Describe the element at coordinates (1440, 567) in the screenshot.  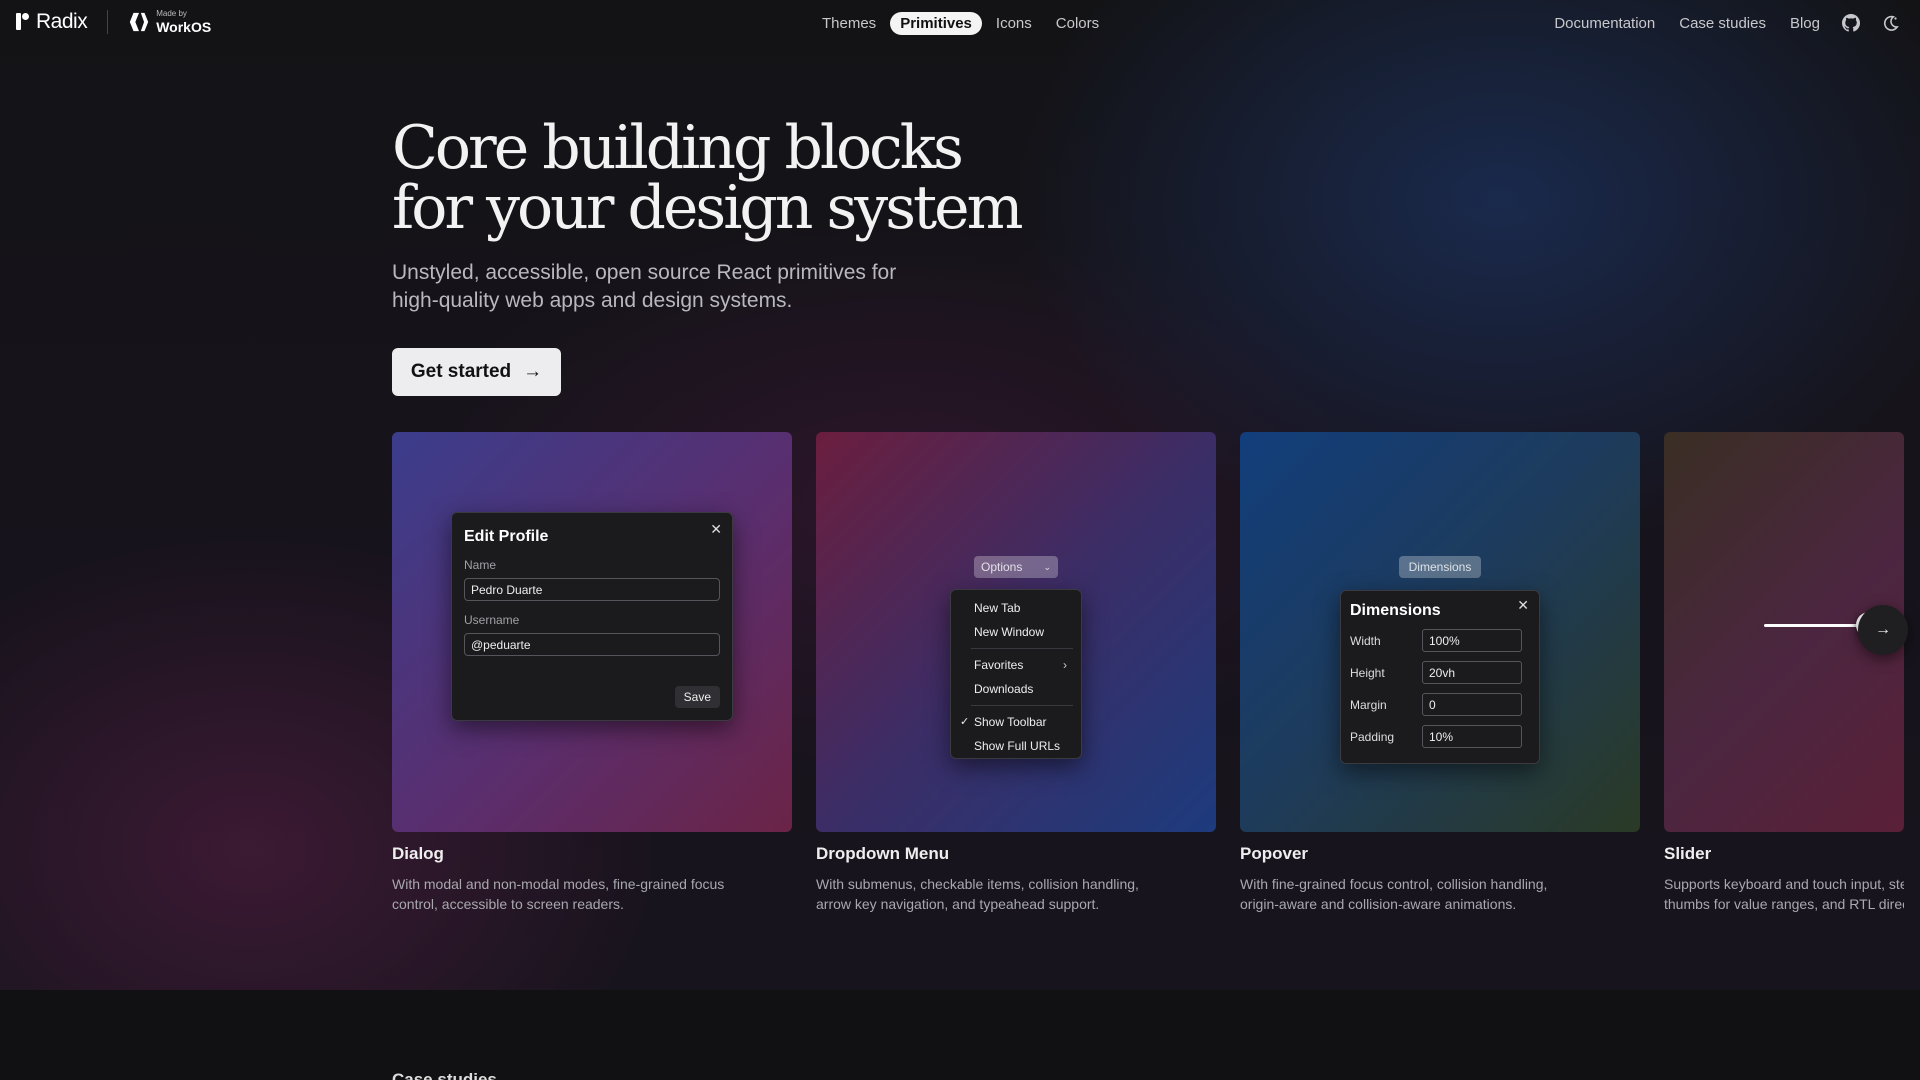
I see `dimensions-trigger: Dimensions` at that location.